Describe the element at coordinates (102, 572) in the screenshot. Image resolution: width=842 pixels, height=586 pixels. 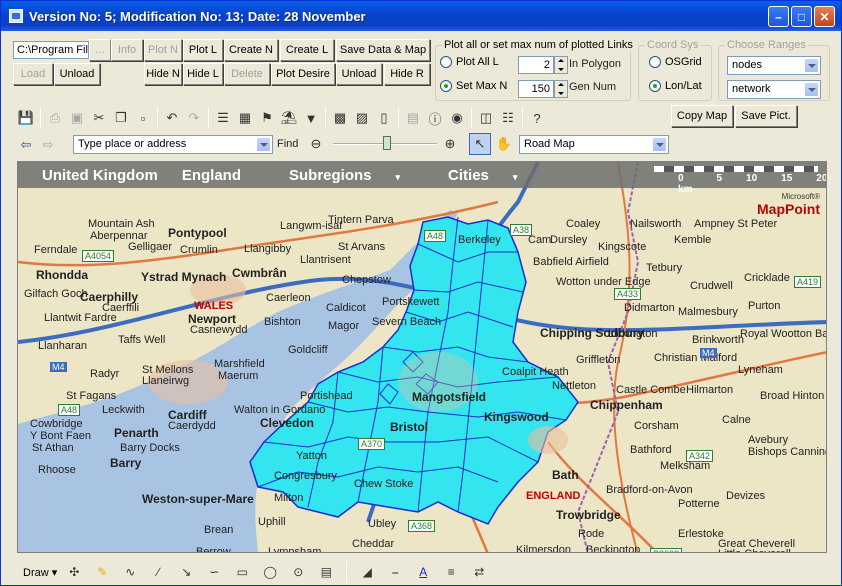
I see `highlighter-icon: ✎` at that location.